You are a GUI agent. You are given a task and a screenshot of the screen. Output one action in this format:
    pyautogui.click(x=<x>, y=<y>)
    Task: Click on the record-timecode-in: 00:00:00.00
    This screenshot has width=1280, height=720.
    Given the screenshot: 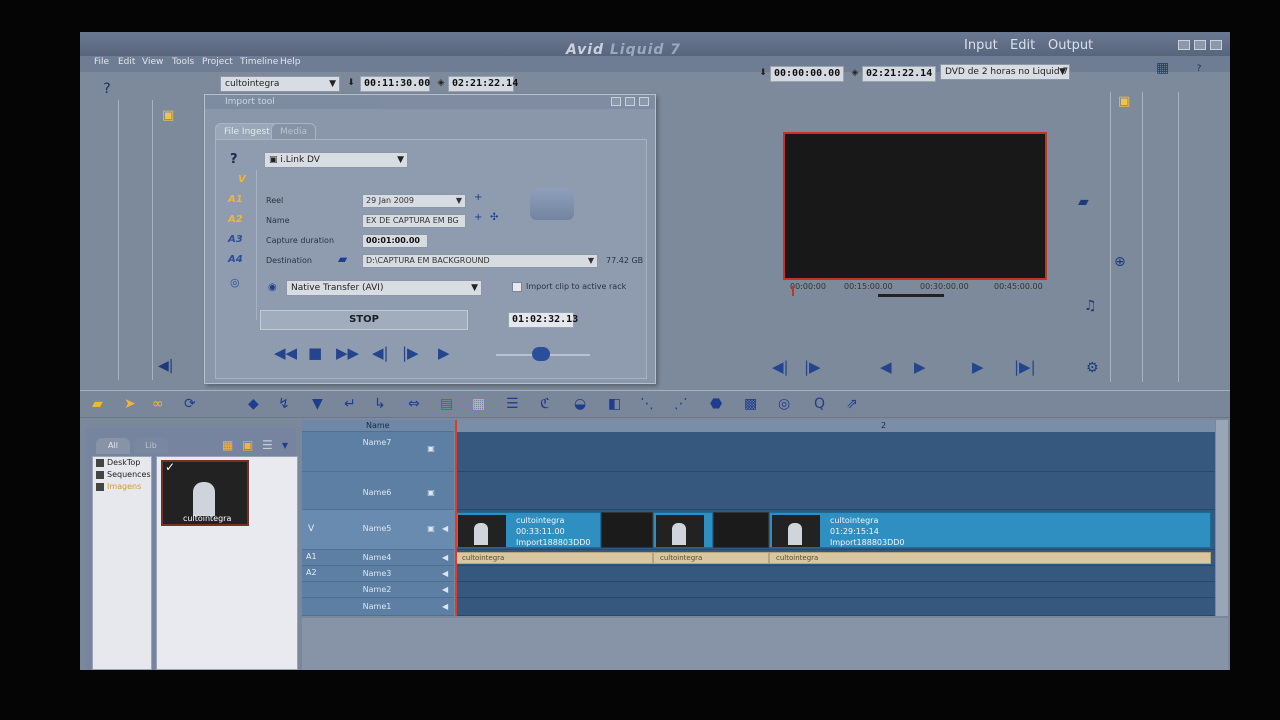 What is the action you would take?
    pyautogui.click(x=807, y=74)
    